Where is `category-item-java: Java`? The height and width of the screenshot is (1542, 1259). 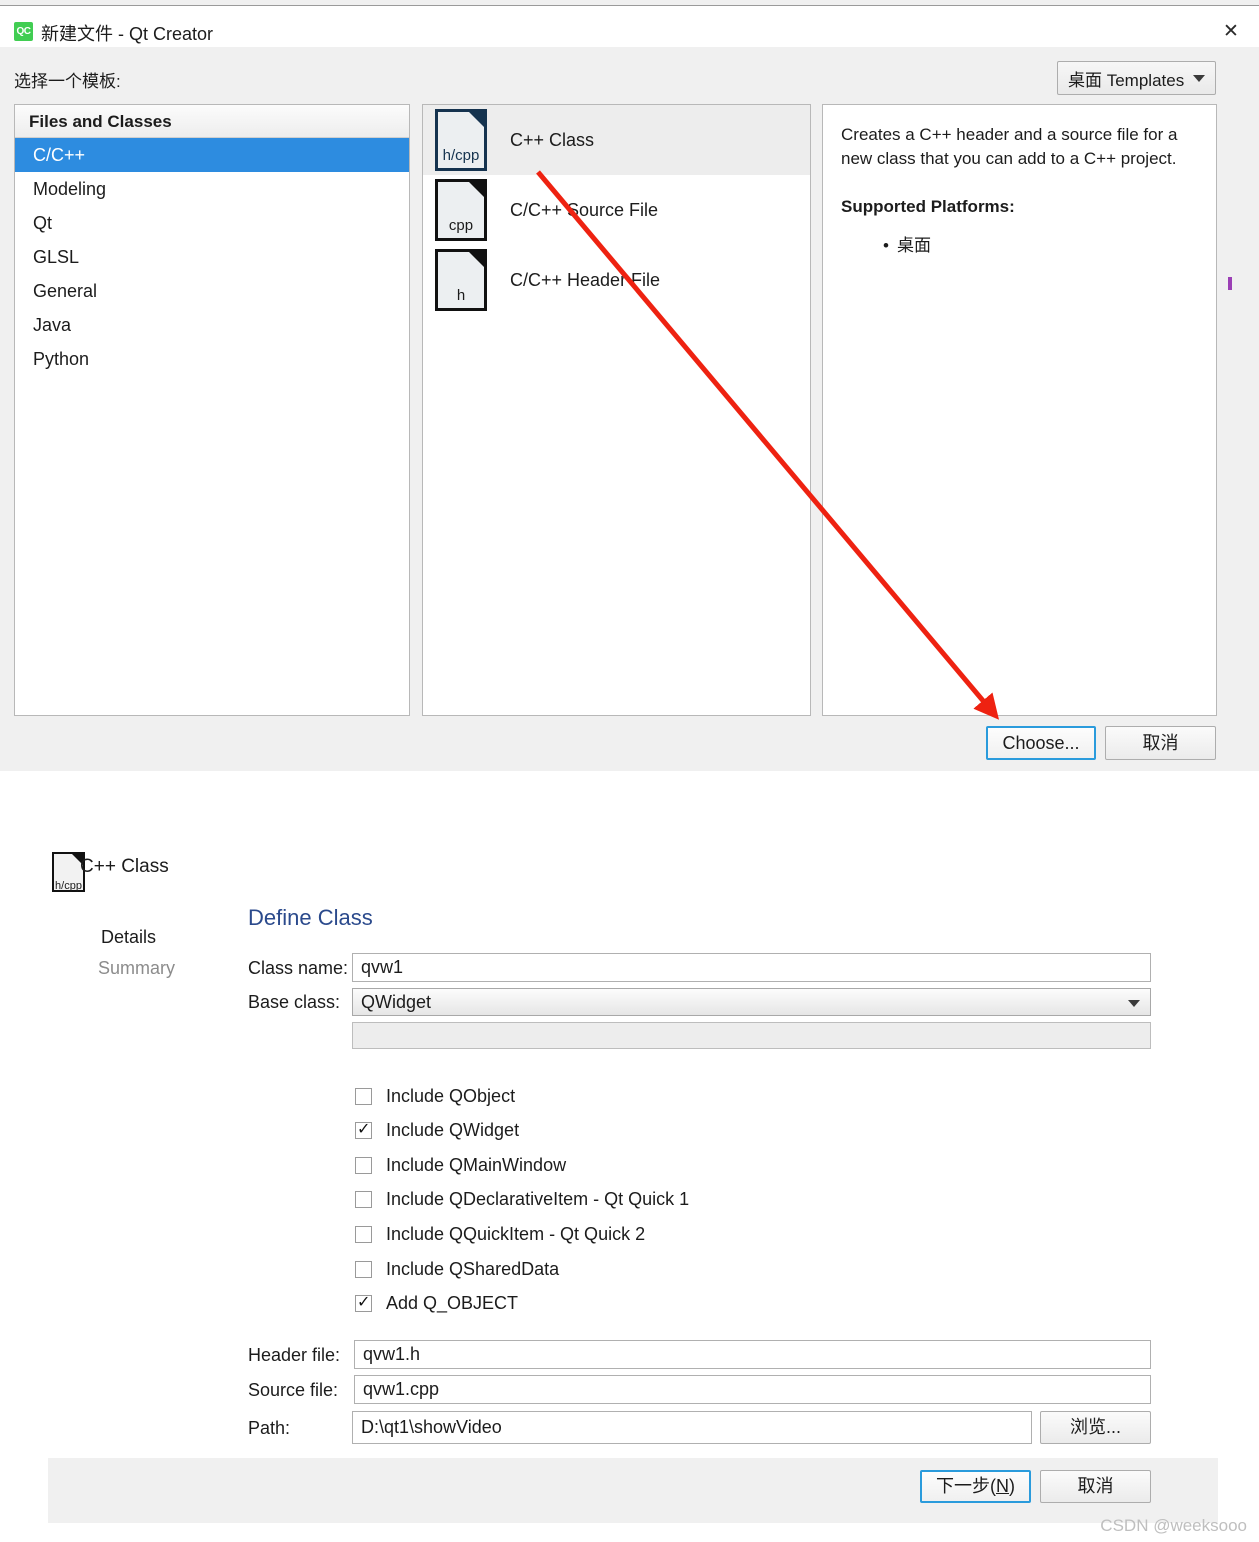
category-item-java: Java is located at coordinates (212, 325).